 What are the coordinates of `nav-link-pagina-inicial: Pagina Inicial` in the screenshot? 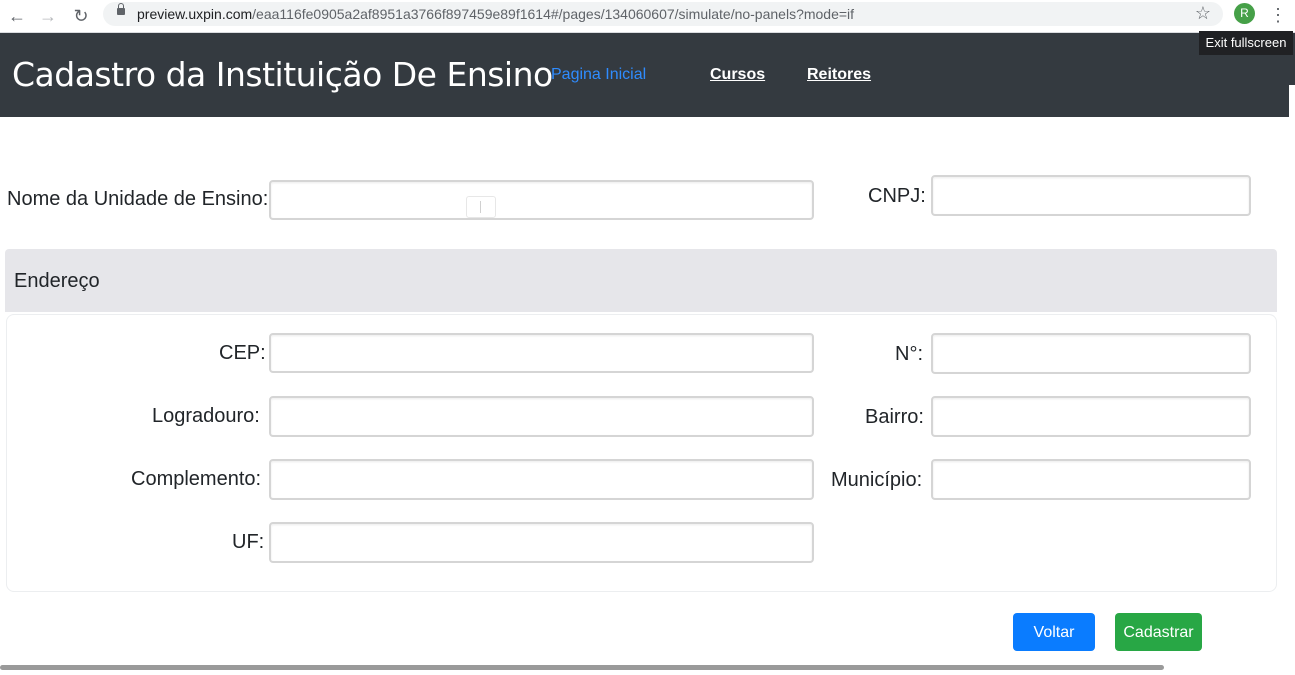 It's located at (598, 75).